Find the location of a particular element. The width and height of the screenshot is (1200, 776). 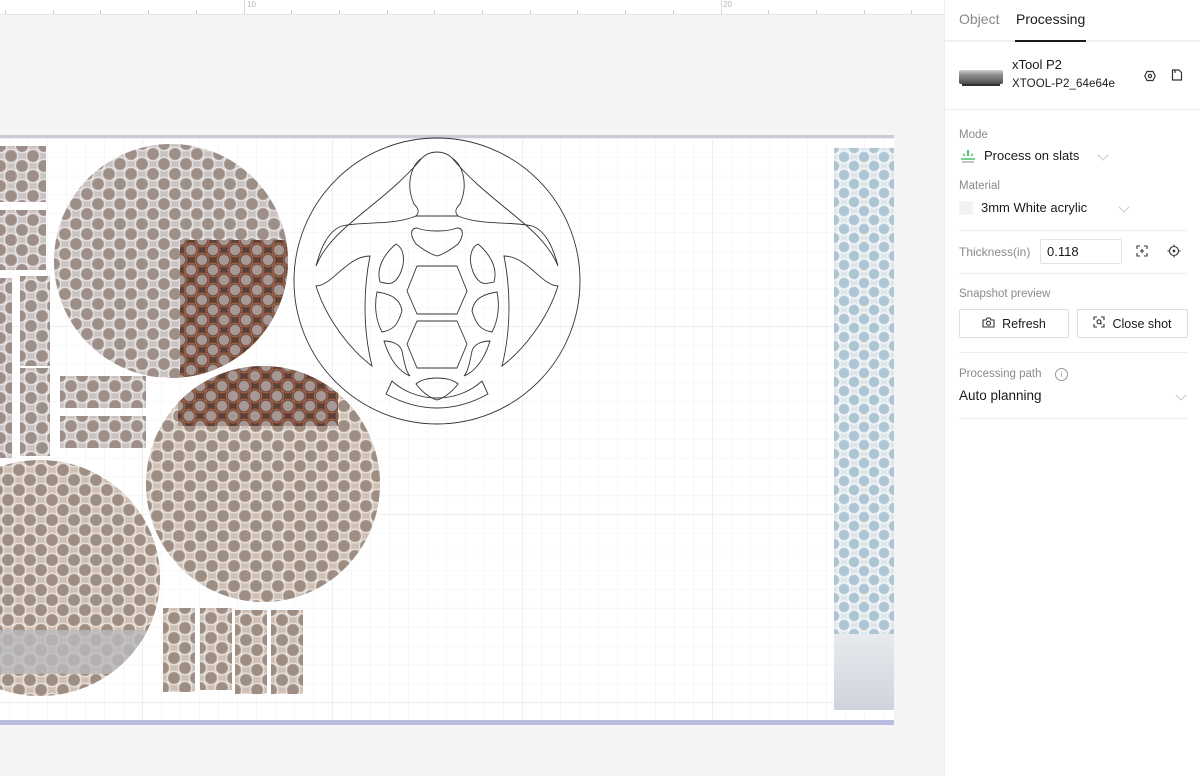

close-shot-button: Close shot is located at coordinates (1132, 323).